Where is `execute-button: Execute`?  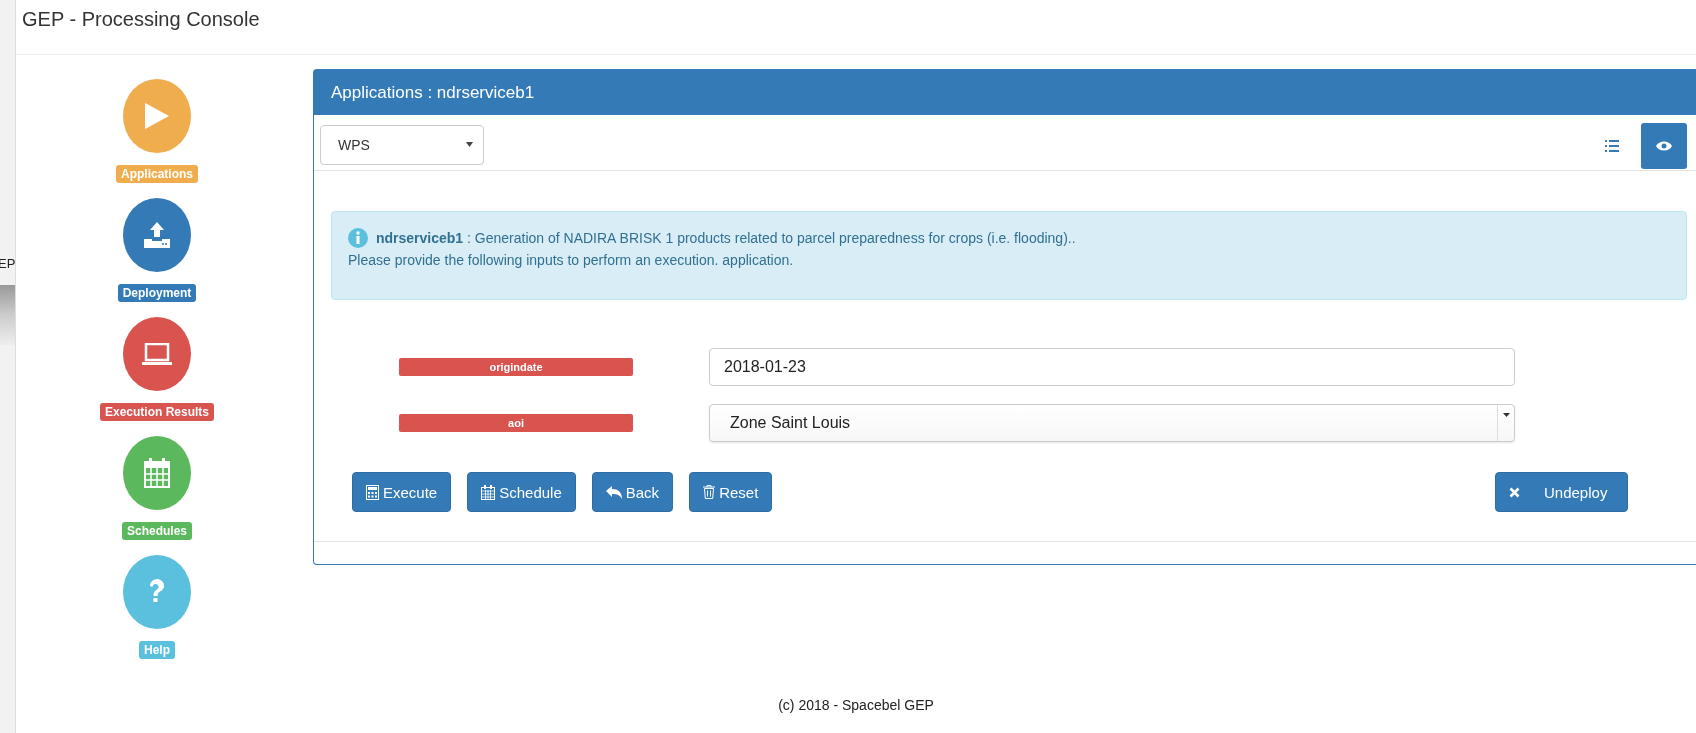
execute-button: Execute is located at coordinates (402, 492).